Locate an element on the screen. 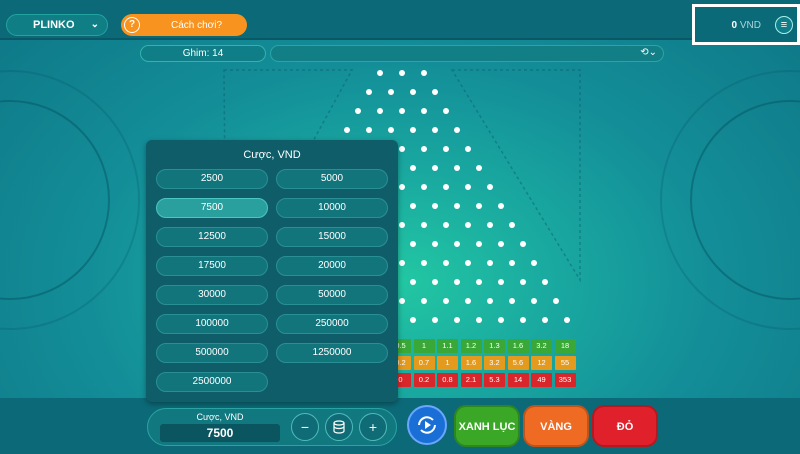  bet-option: 7500 is located at coordinates (212, 208).